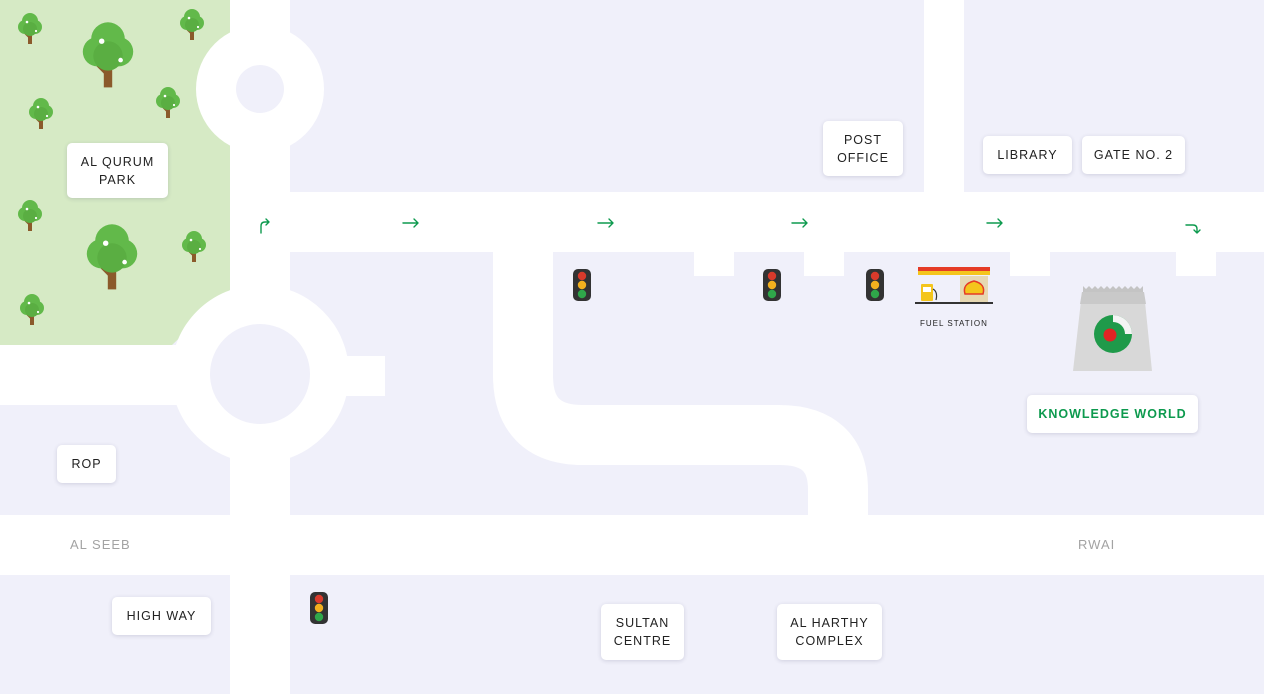 The width and height of the screenshot is (1264, 694). I want to click on roundabout-bottom-island, so click(260, 374).